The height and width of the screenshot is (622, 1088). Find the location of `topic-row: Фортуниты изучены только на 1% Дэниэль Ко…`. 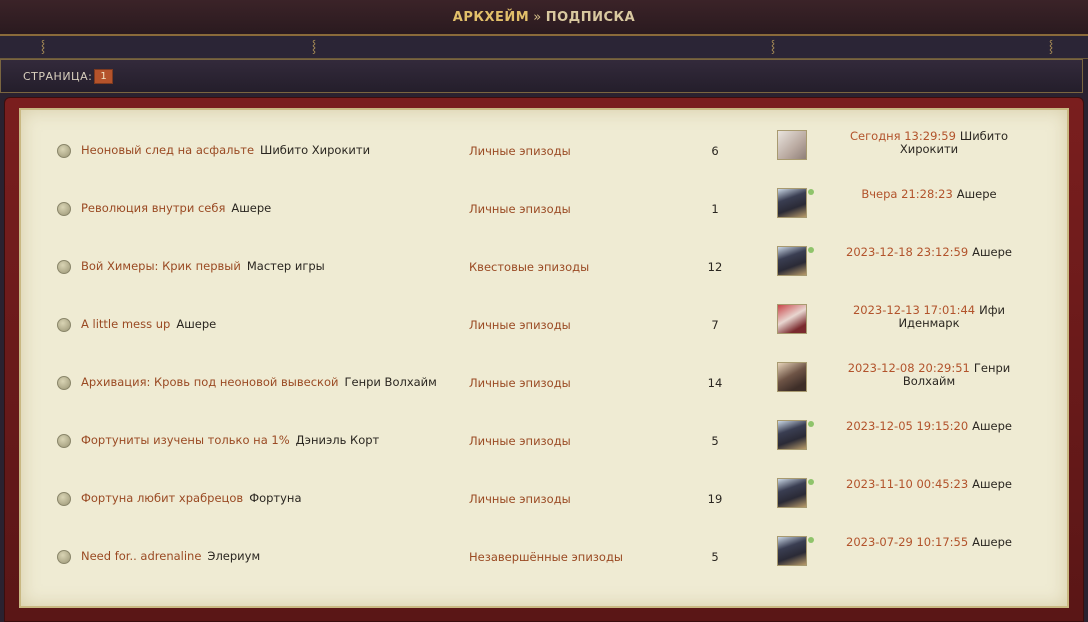

topic-row: Фортуниты изучены только на 1% Дэниэль Ко… is located at coordinates (544, 447).